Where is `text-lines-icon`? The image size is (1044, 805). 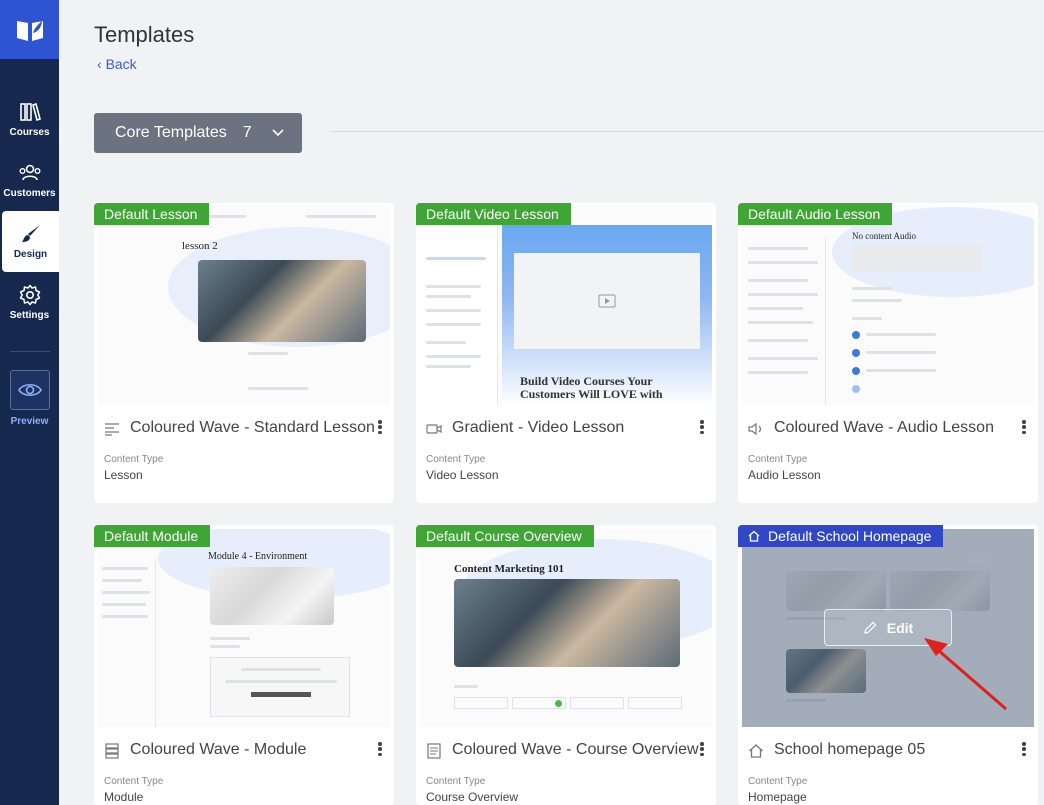
text-lines-icon is located at coordinates (112, 429).